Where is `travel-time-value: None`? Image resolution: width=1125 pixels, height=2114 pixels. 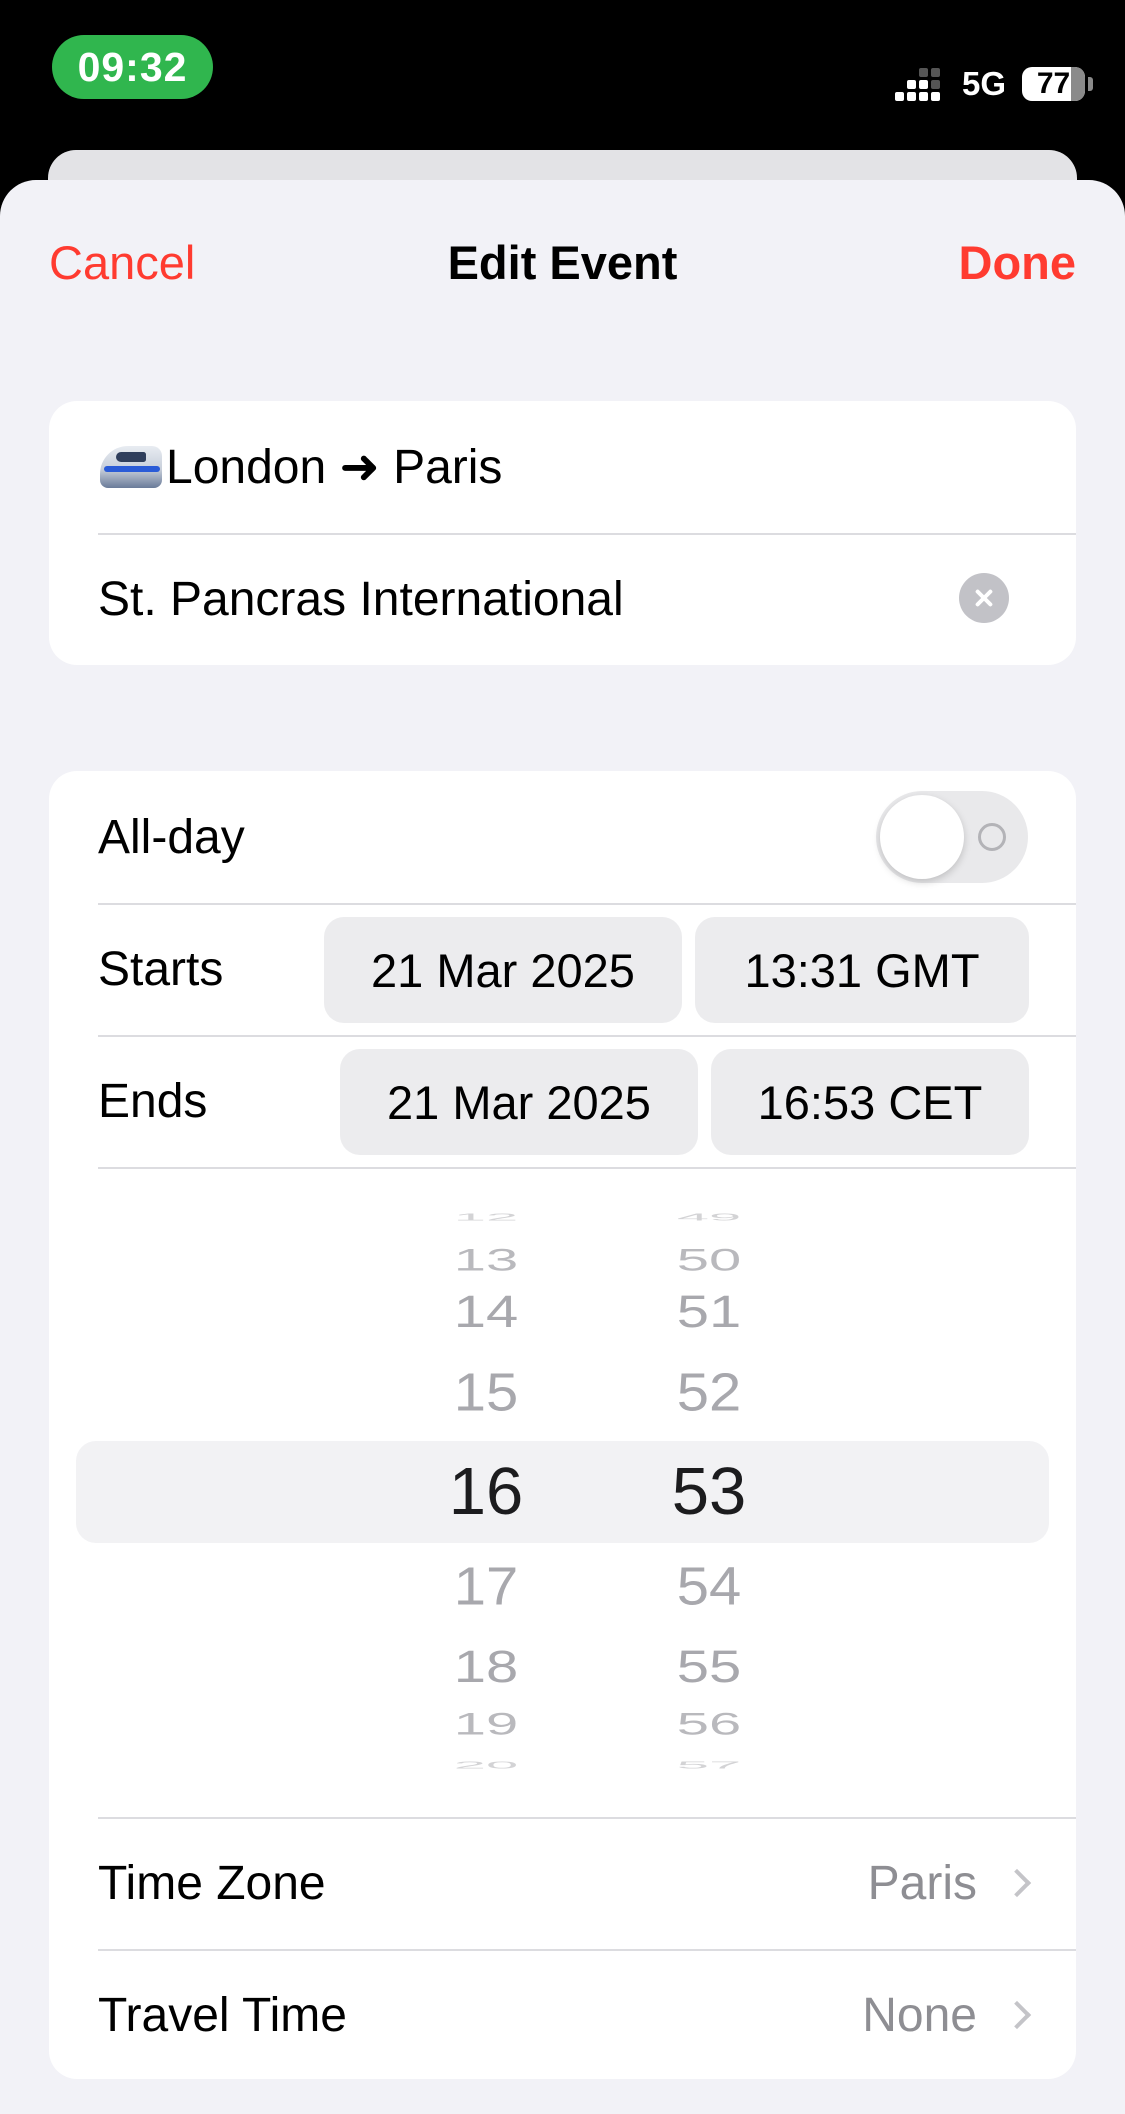 travel-time-value: None is located at coordinates (919, 2015).